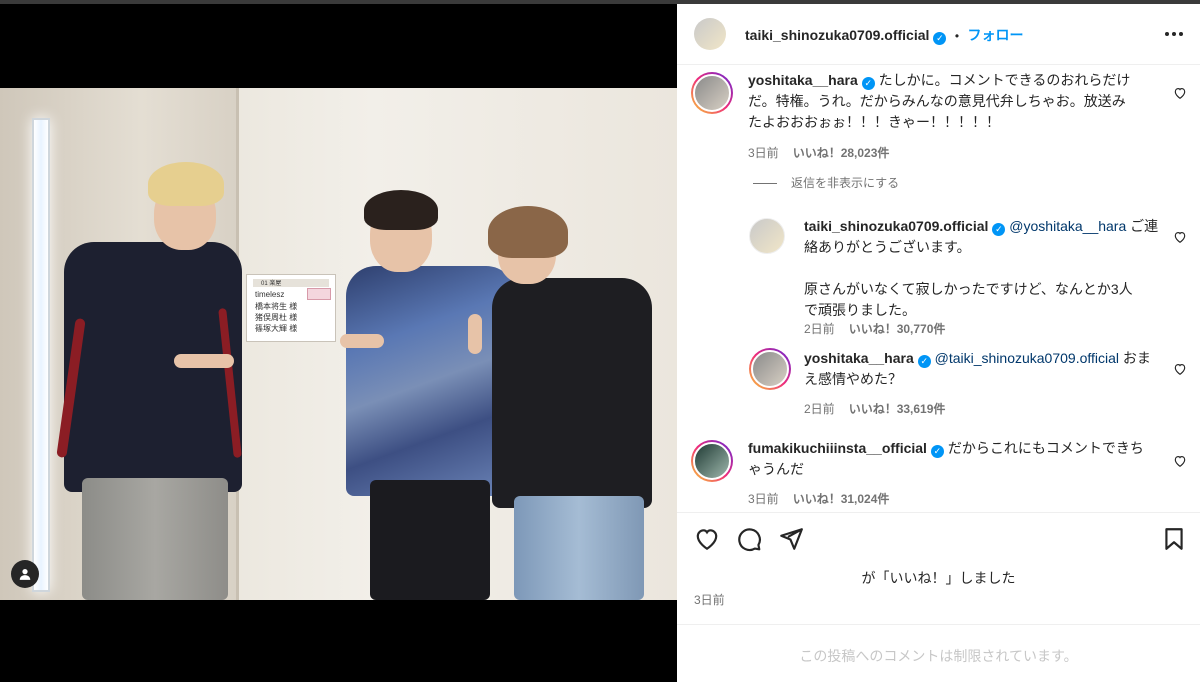 The width and height of the screenshot is (1200, 682). I want to click on dressing-room-nameplate: 01 楽屋 timelesz 橋本将生 様 猪俣周杜 様 篠塚大輝 様, so click(291, 308).